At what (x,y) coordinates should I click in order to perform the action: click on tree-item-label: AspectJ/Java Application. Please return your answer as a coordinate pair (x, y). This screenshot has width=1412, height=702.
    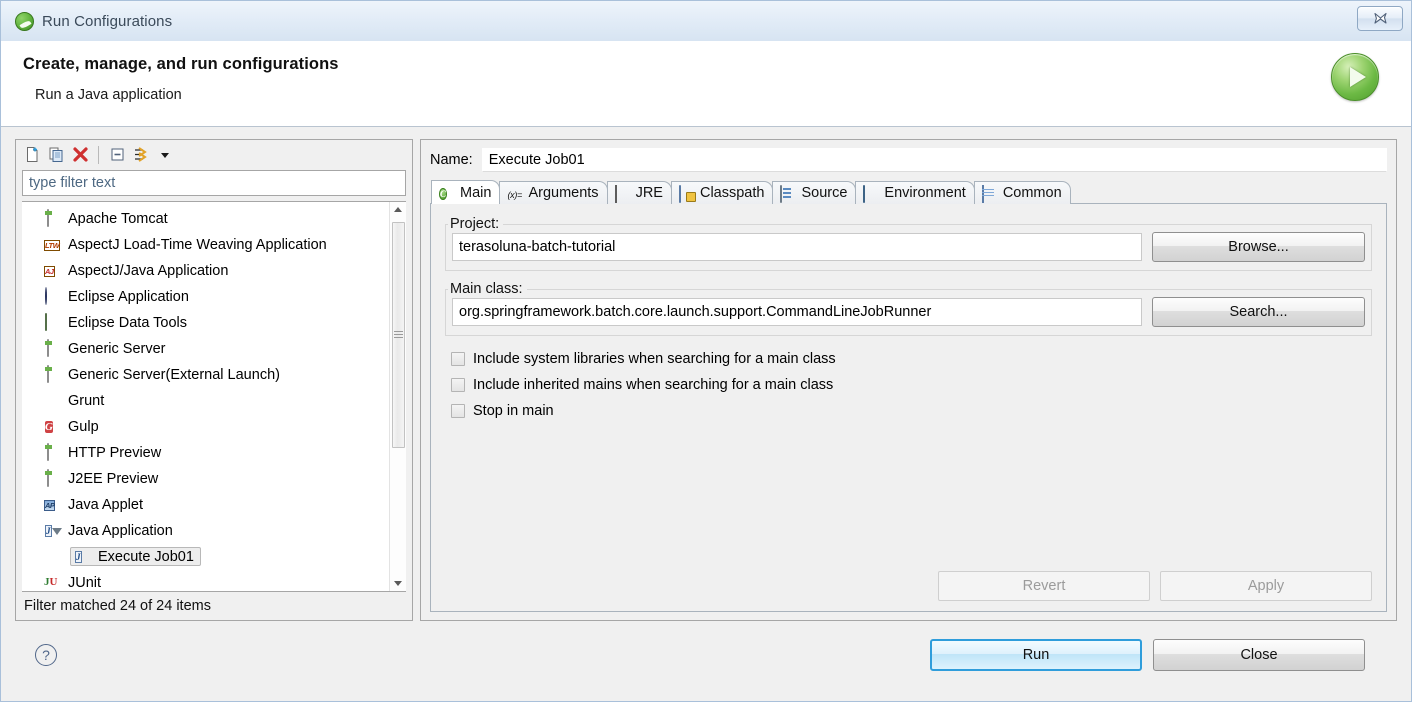
    Looking at the image, I should click on (148, 270).